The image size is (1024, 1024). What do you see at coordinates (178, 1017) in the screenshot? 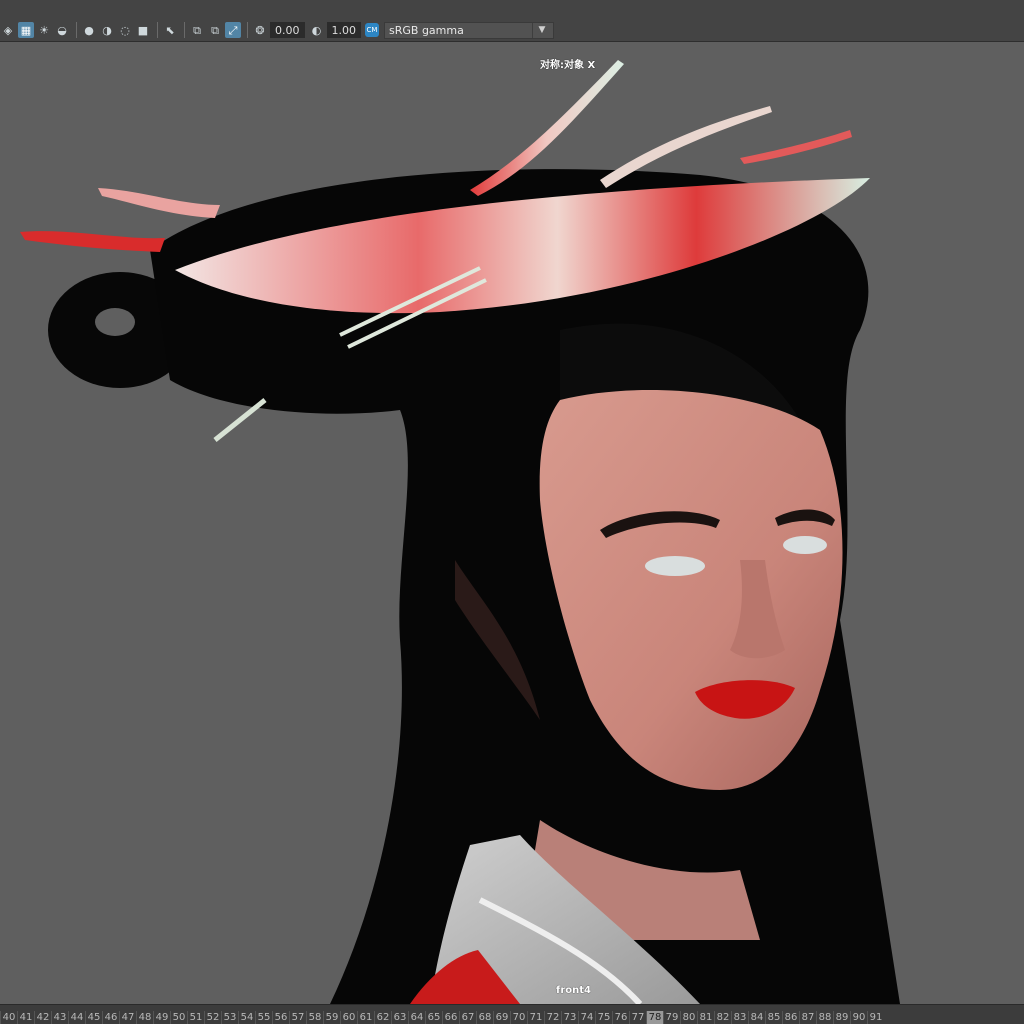
I see `timeline-frame: 50` at bounding box center [178, 1017].